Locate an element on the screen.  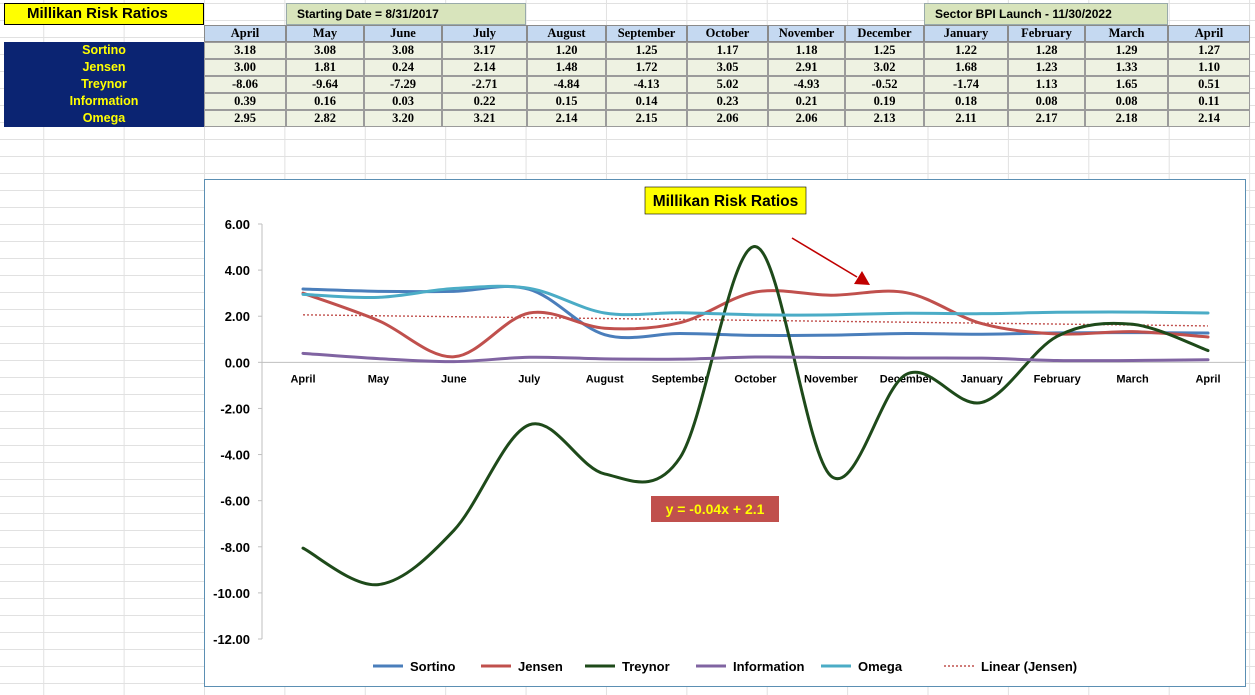
table-cell: 0.14 is located at coordinates (646, 101).